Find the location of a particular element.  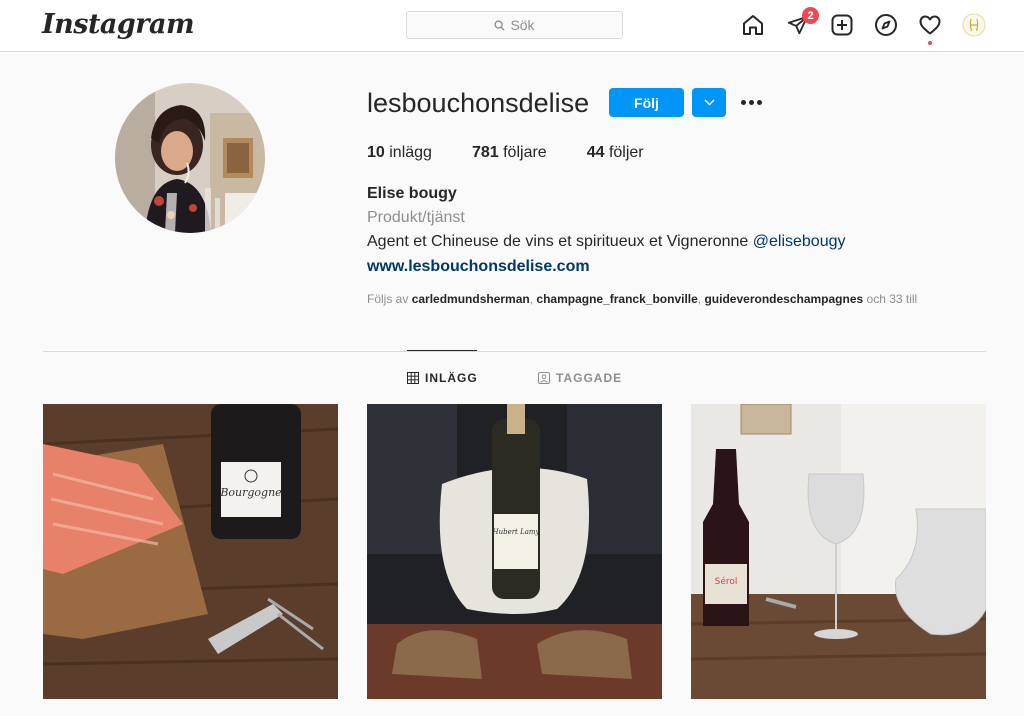

home-icon is located at coordinates (753, 25).